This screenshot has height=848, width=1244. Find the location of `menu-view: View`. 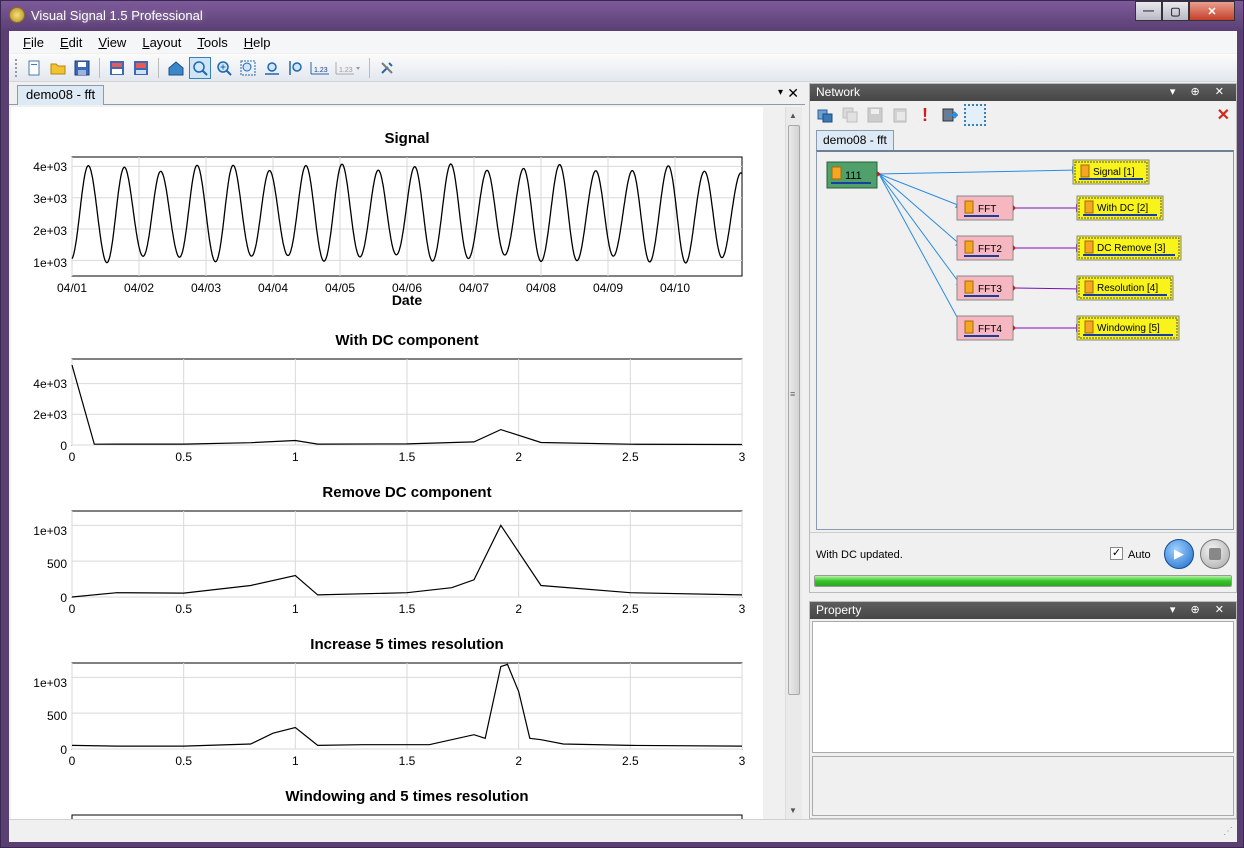

menu-view: View is located at coordinates (112, 42).